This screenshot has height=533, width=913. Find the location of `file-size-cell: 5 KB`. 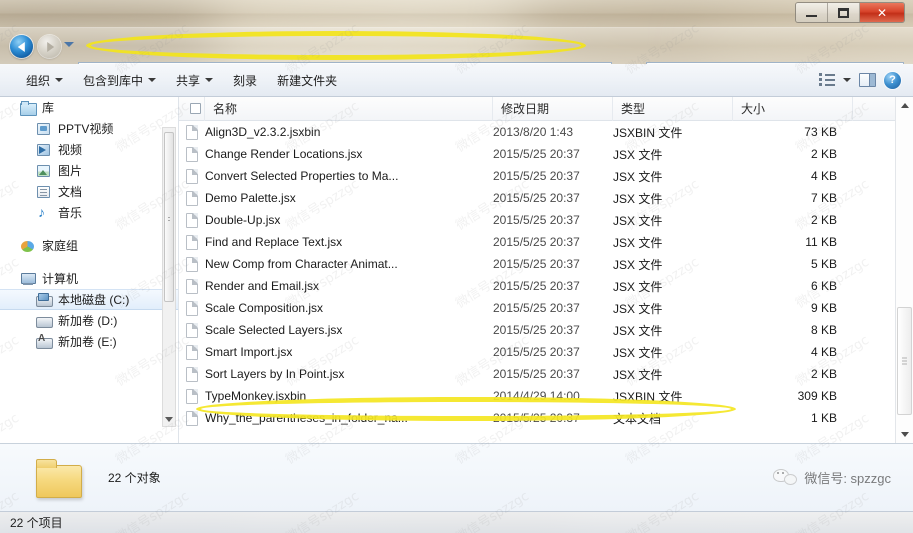

file-size-cell: 5 KB is located at coordinates (823, 264).